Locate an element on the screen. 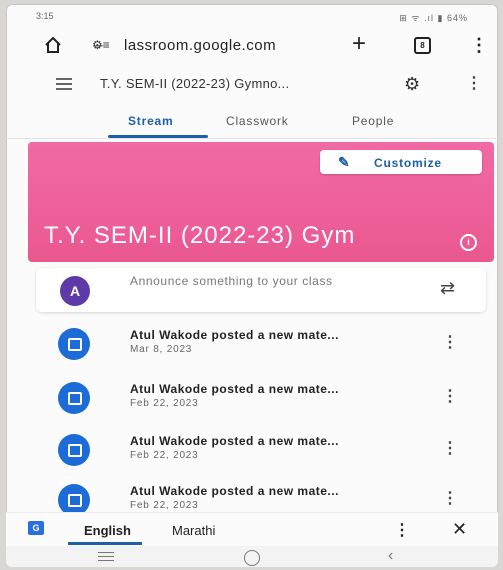  announce-box: A Announce something to your class ⇄ is located at coordinates (261, 290).